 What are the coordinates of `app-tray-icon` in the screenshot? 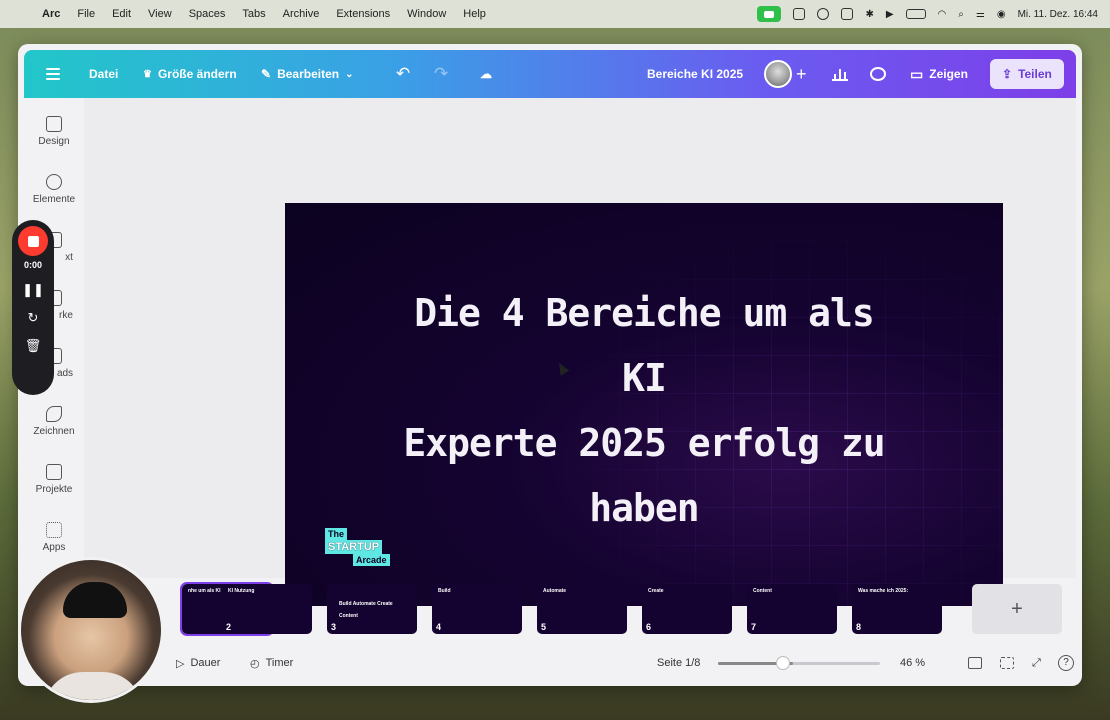 It's located at (823, 14).